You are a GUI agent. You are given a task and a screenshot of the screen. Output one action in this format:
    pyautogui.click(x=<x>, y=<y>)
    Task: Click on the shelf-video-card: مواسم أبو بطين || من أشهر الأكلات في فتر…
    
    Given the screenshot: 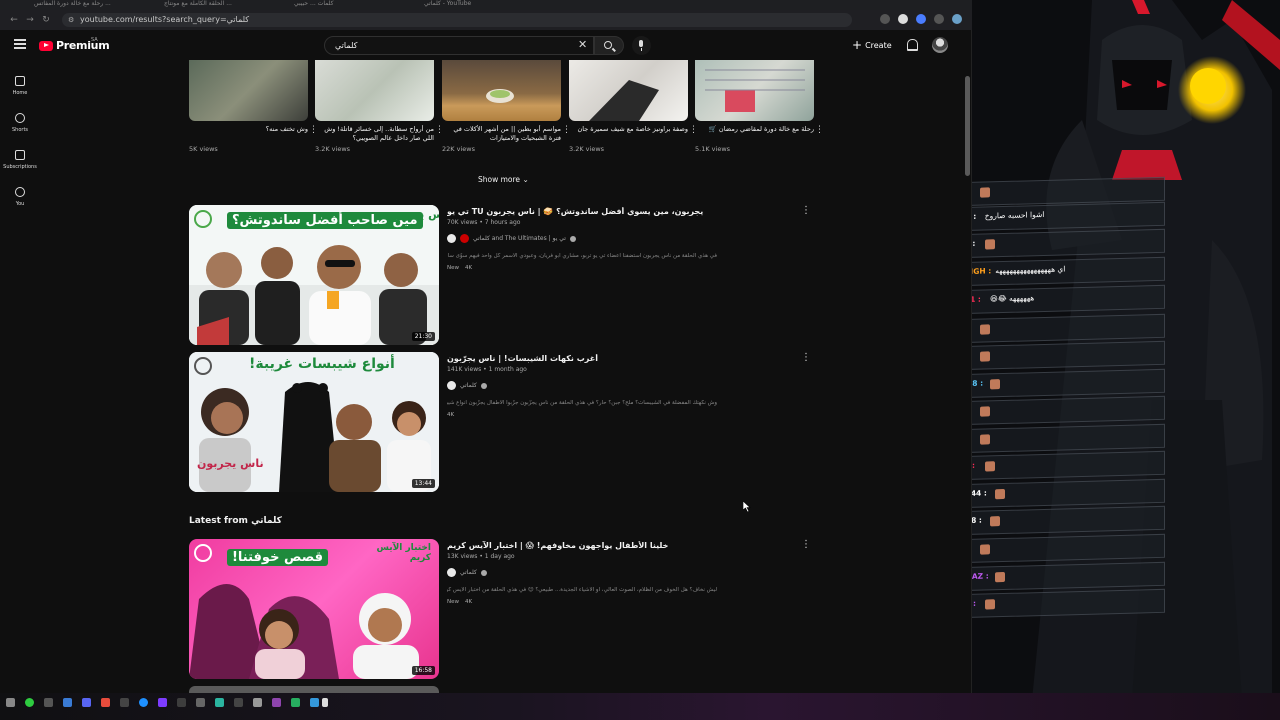 What is the action you would take?
    pyautogui.click(x=506, y=106)
    